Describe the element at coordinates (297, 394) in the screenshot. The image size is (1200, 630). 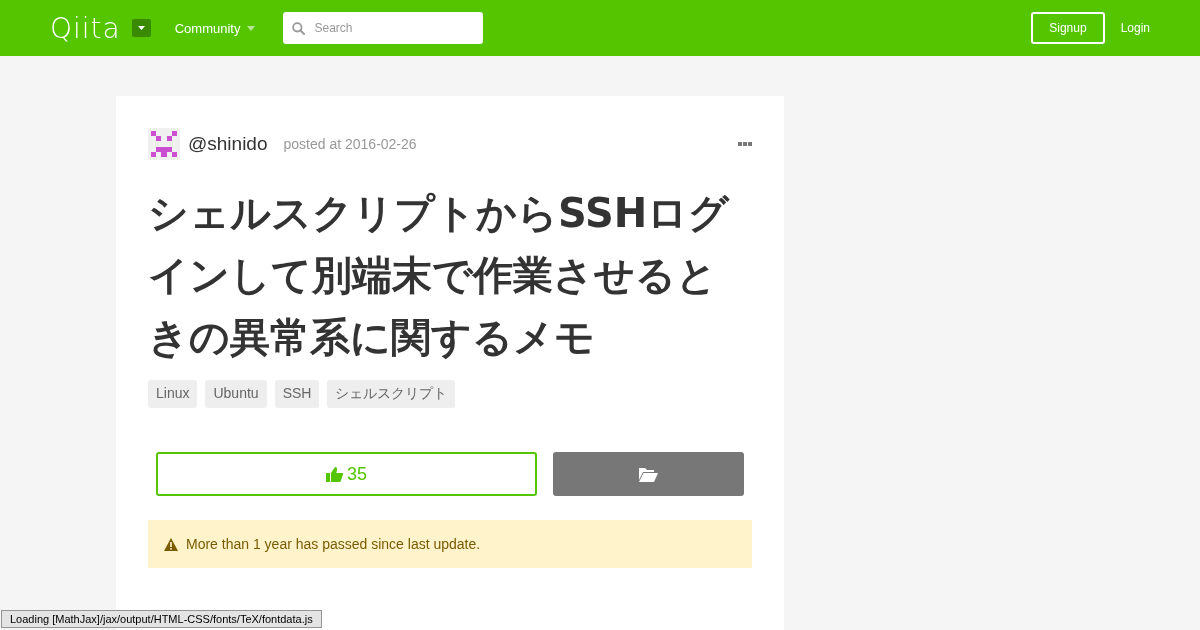
I see `tag: SSH` at that location.